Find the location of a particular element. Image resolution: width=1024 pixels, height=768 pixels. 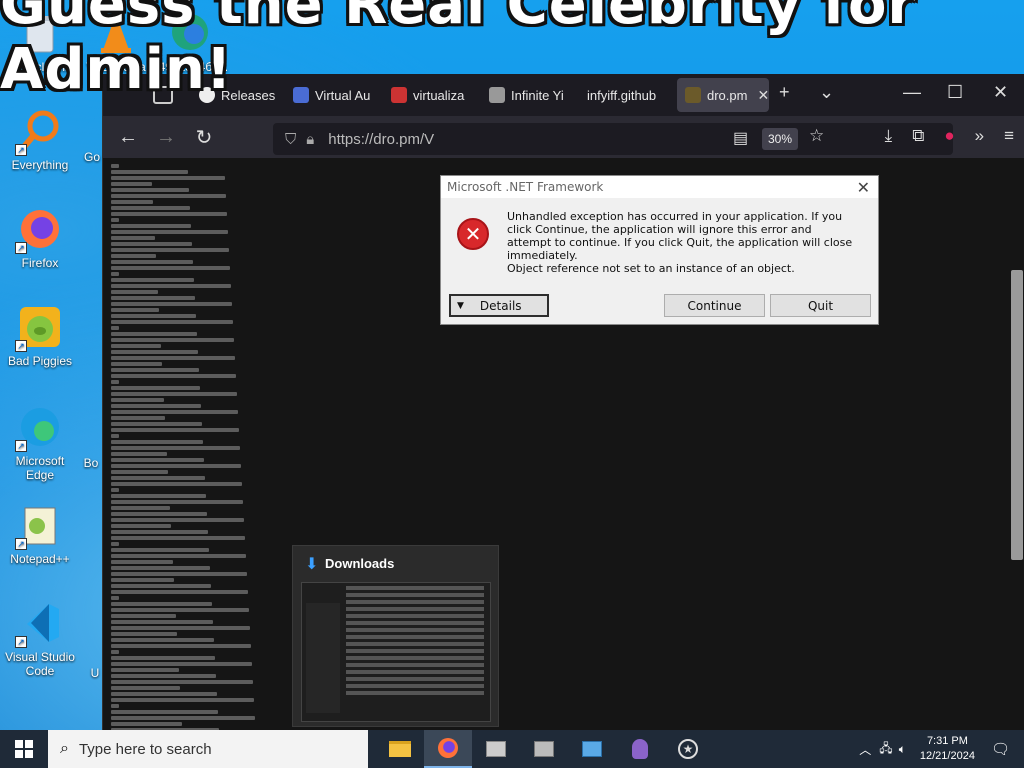

desktop-icon-everything: ↗ Everything is located at coordinates (40, 140).